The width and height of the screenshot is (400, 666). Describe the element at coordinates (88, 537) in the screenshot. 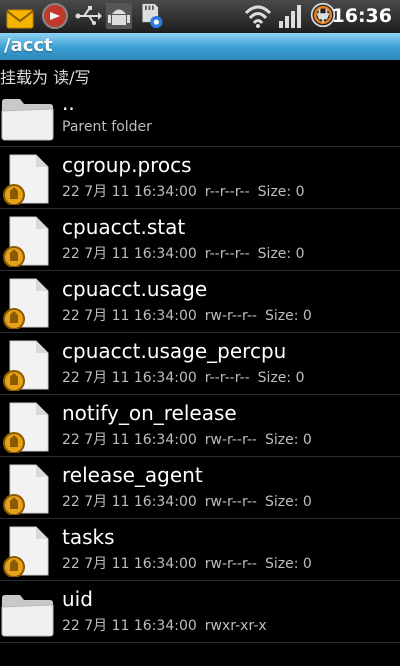

I see `item-name: tasks` at that location.